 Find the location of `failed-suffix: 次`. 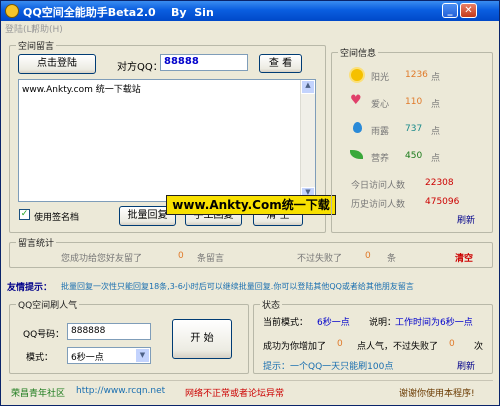

failed-suffix: 次 is located at coordinates (479, 347).